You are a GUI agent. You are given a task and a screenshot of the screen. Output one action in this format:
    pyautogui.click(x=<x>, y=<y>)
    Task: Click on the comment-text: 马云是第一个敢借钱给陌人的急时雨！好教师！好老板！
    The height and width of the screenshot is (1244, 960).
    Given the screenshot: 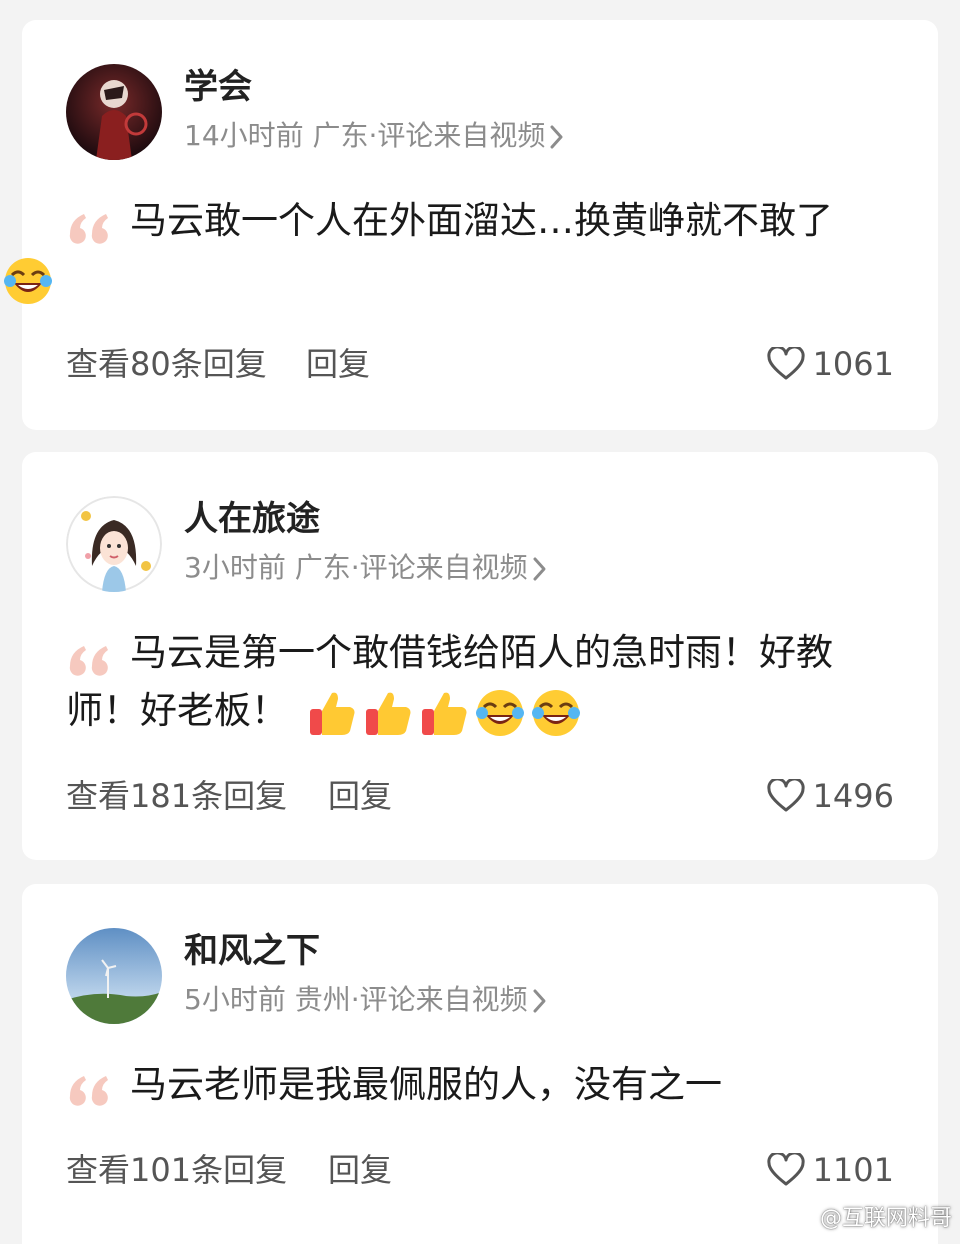 What is the action you would take?
    pyautogui.click(x=481, y=682)
    